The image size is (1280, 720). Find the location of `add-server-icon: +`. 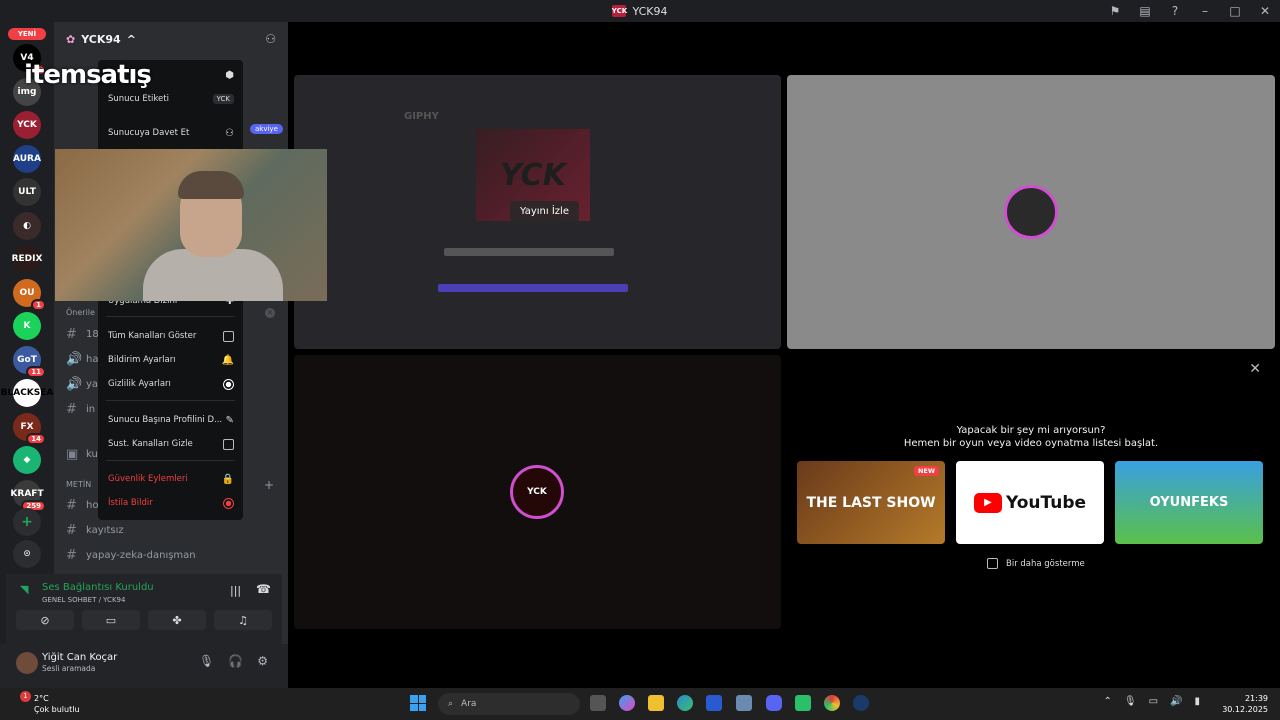

add-server-icon: + is located at coordinates (27, 522).